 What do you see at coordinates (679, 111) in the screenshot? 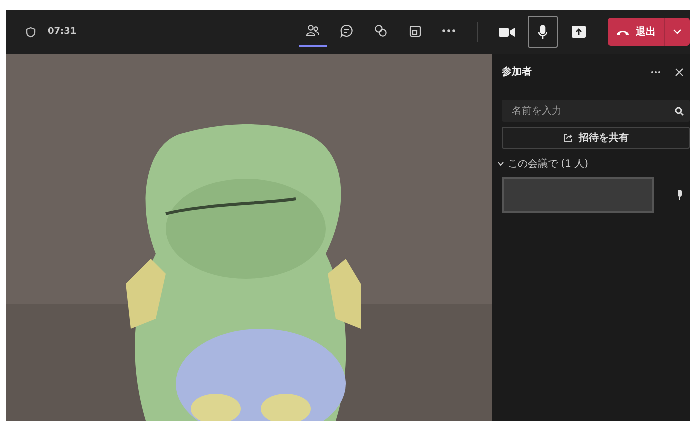
I see `search-icon` at bounding box center [679, 111].